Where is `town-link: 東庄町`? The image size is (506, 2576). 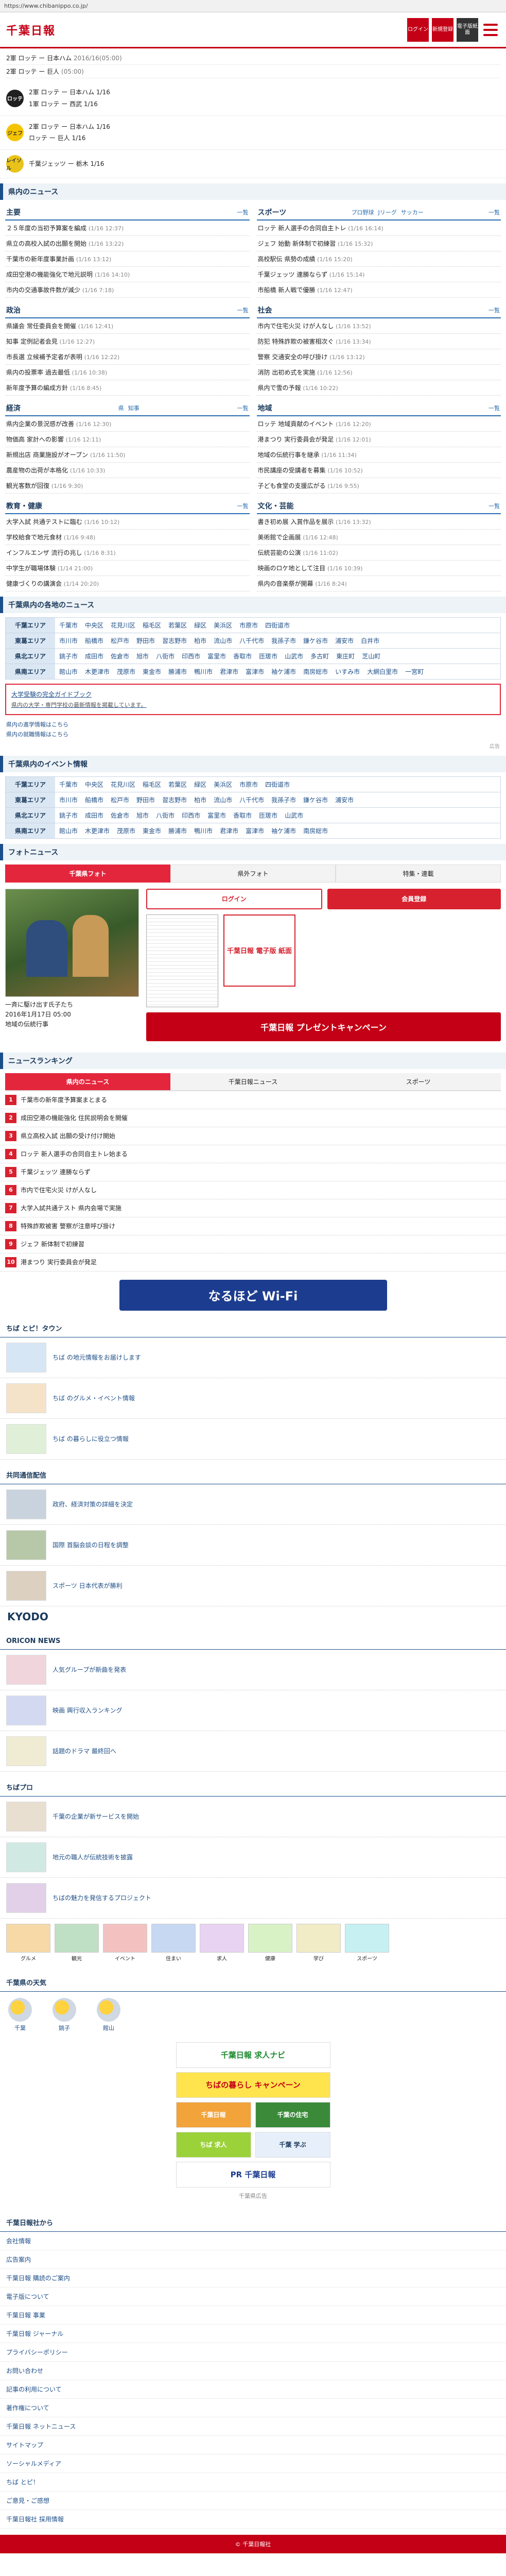
town-link: 東庄町 is located at coordinates (345, 656).